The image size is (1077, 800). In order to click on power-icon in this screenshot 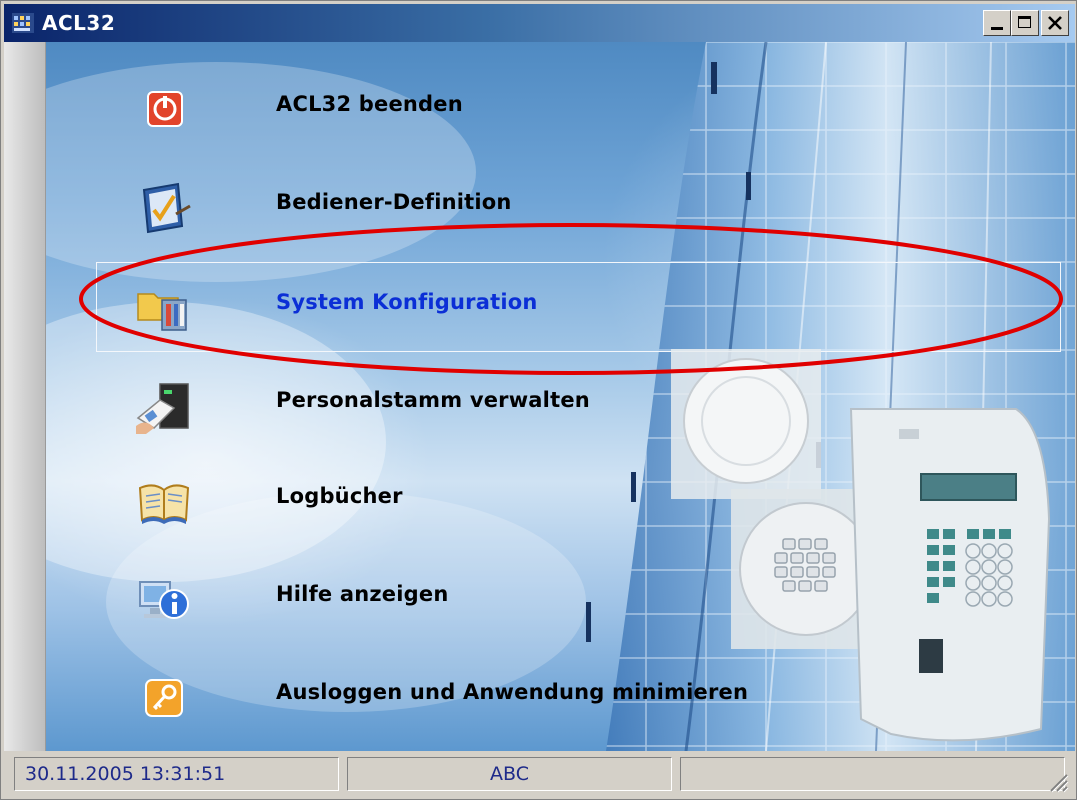, I will do `click(165, 109)`.